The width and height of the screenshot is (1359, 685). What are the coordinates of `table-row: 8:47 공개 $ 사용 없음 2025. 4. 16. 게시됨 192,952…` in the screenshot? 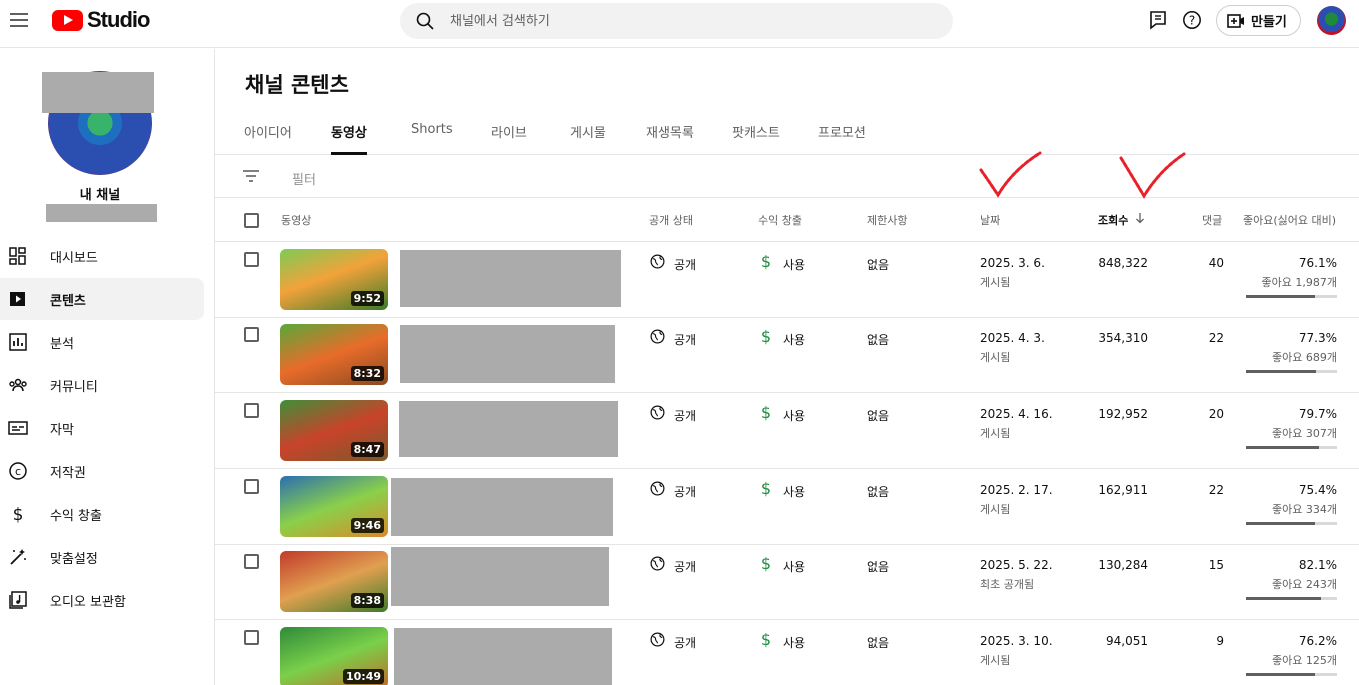 It's located at (787, 431).